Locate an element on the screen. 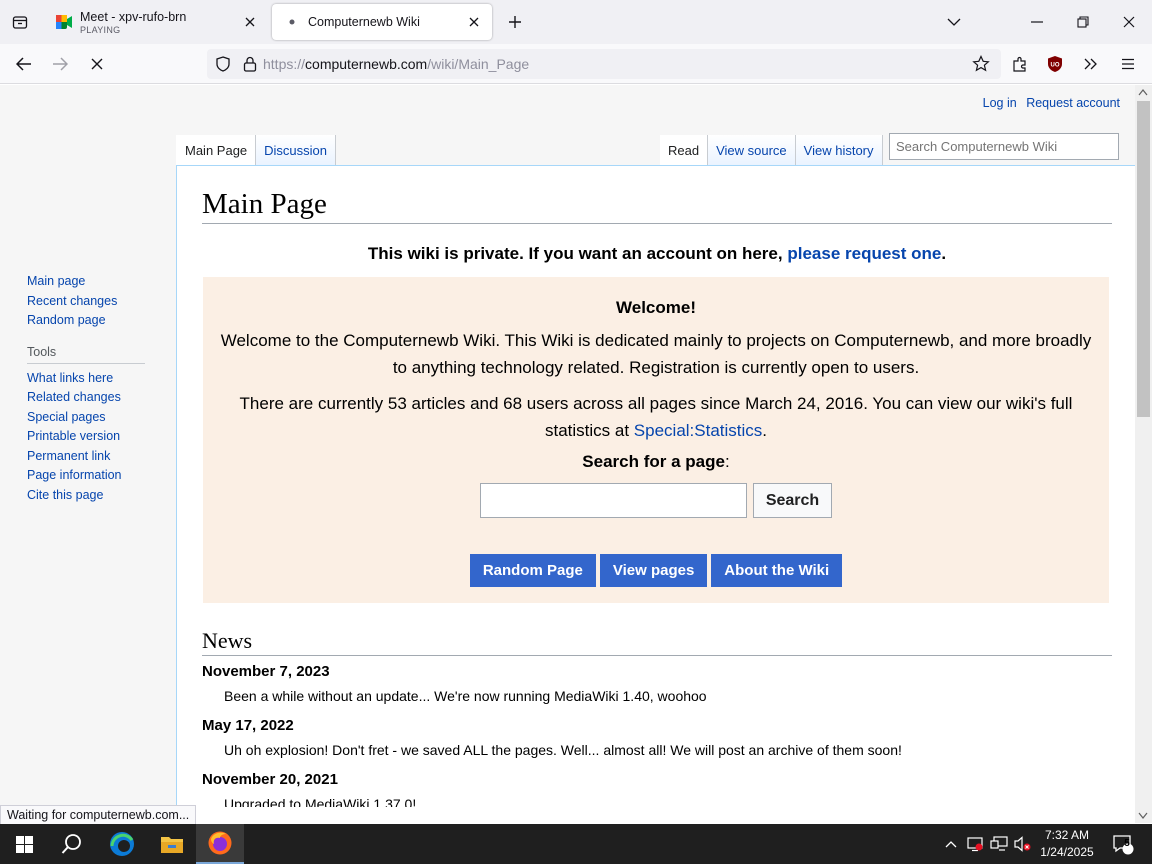 This screenshot has height=864, width=1152. scroll-up-arrow-icon is located at coordinates (1143, 92).